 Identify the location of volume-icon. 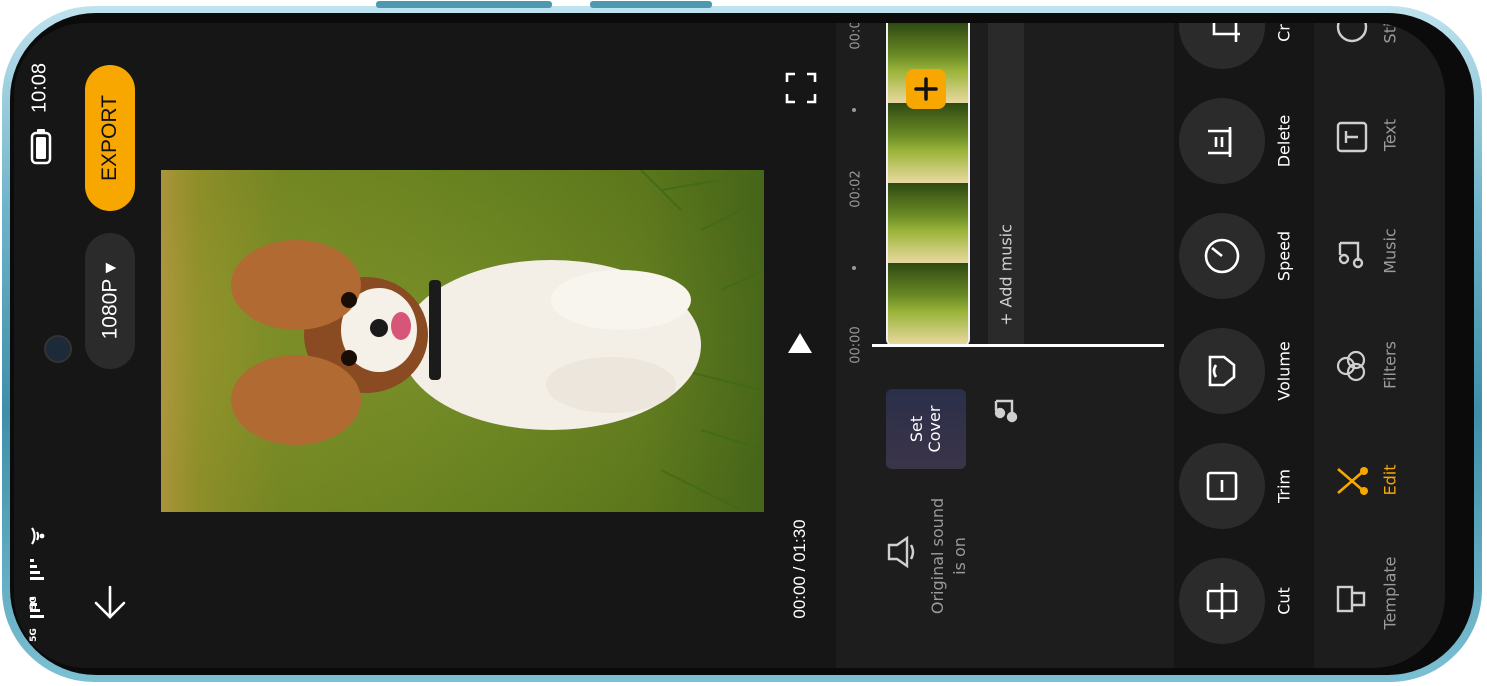
(1222, 371).